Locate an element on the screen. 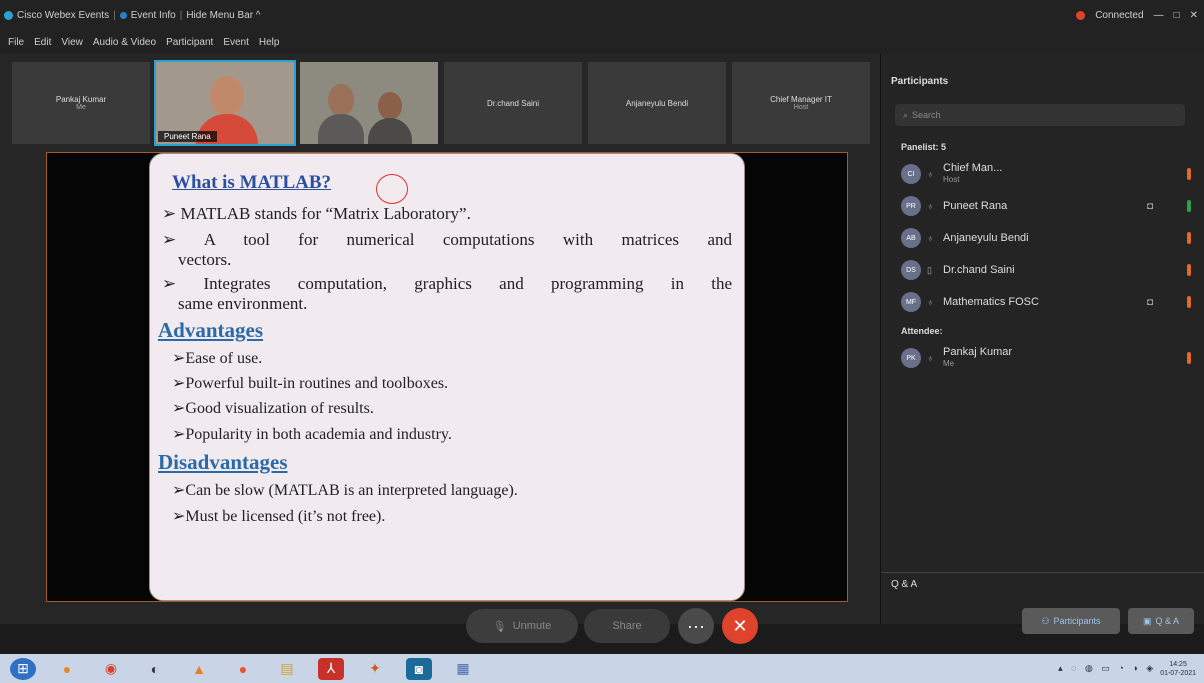 The height and width of the screenshot is (683, 1204). clock: 14:25 01-07-2021 is located at coordinates (1178, 669).